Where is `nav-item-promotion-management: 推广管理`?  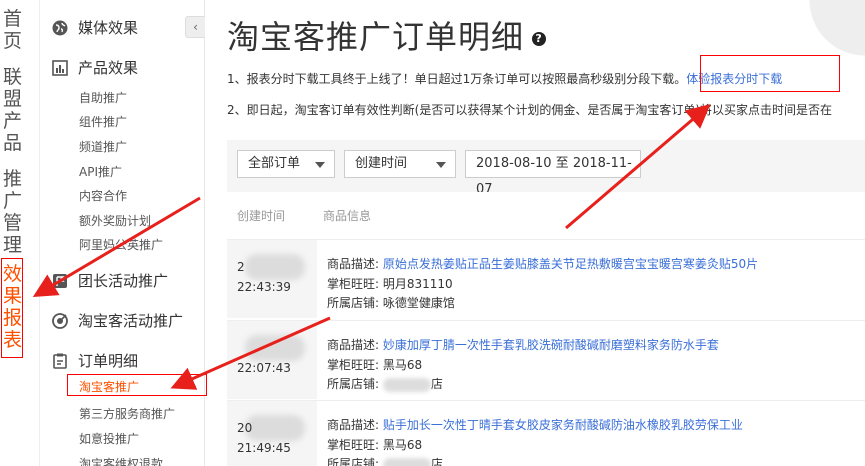 nav-item-promotion-management: 推广管理 is located at coordinates (14, 212).